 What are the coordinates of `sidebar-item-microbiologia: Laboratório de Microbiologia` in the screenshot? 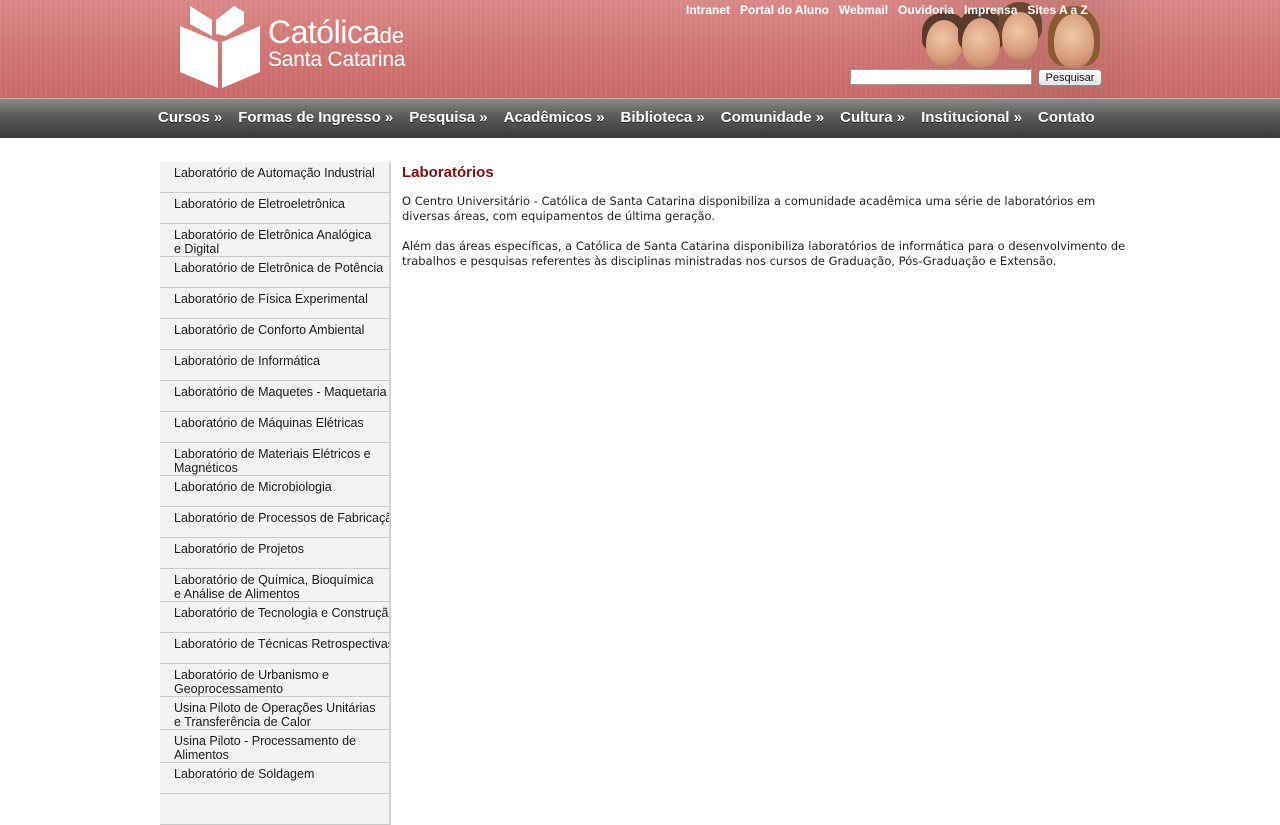 It's located at (275, 491).